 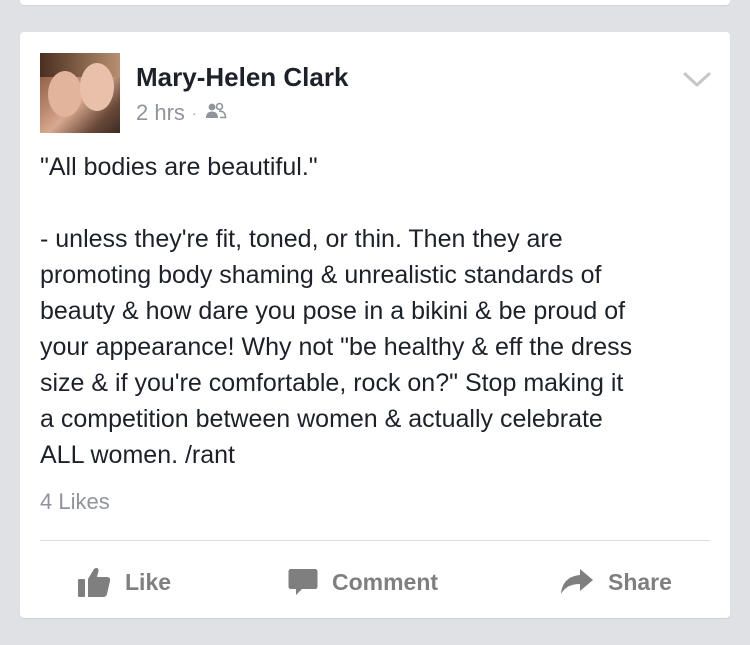 What do you see at coordinates (640, 581) in the screenshot?
I see `share-label: Share` at bounding box center [640, 581].